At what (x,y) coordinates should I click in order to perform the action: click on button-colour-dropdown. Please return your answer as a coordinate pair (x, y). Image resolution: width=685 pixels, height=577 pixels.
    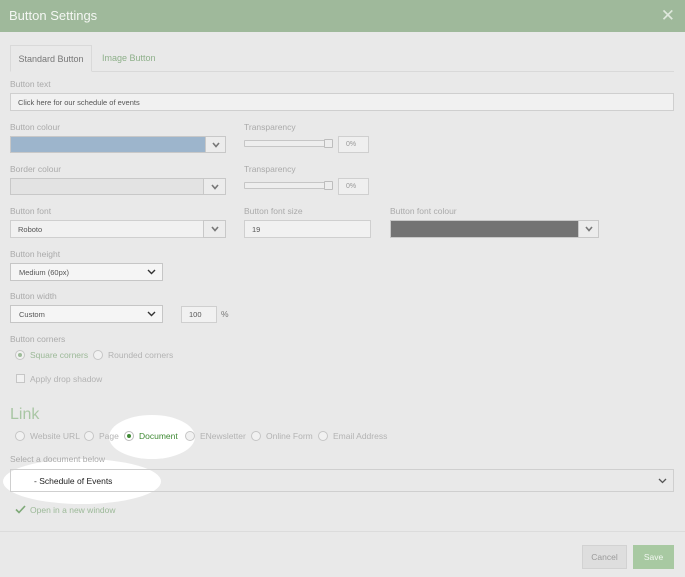
    Looking at the image, I should click on (215, 144).